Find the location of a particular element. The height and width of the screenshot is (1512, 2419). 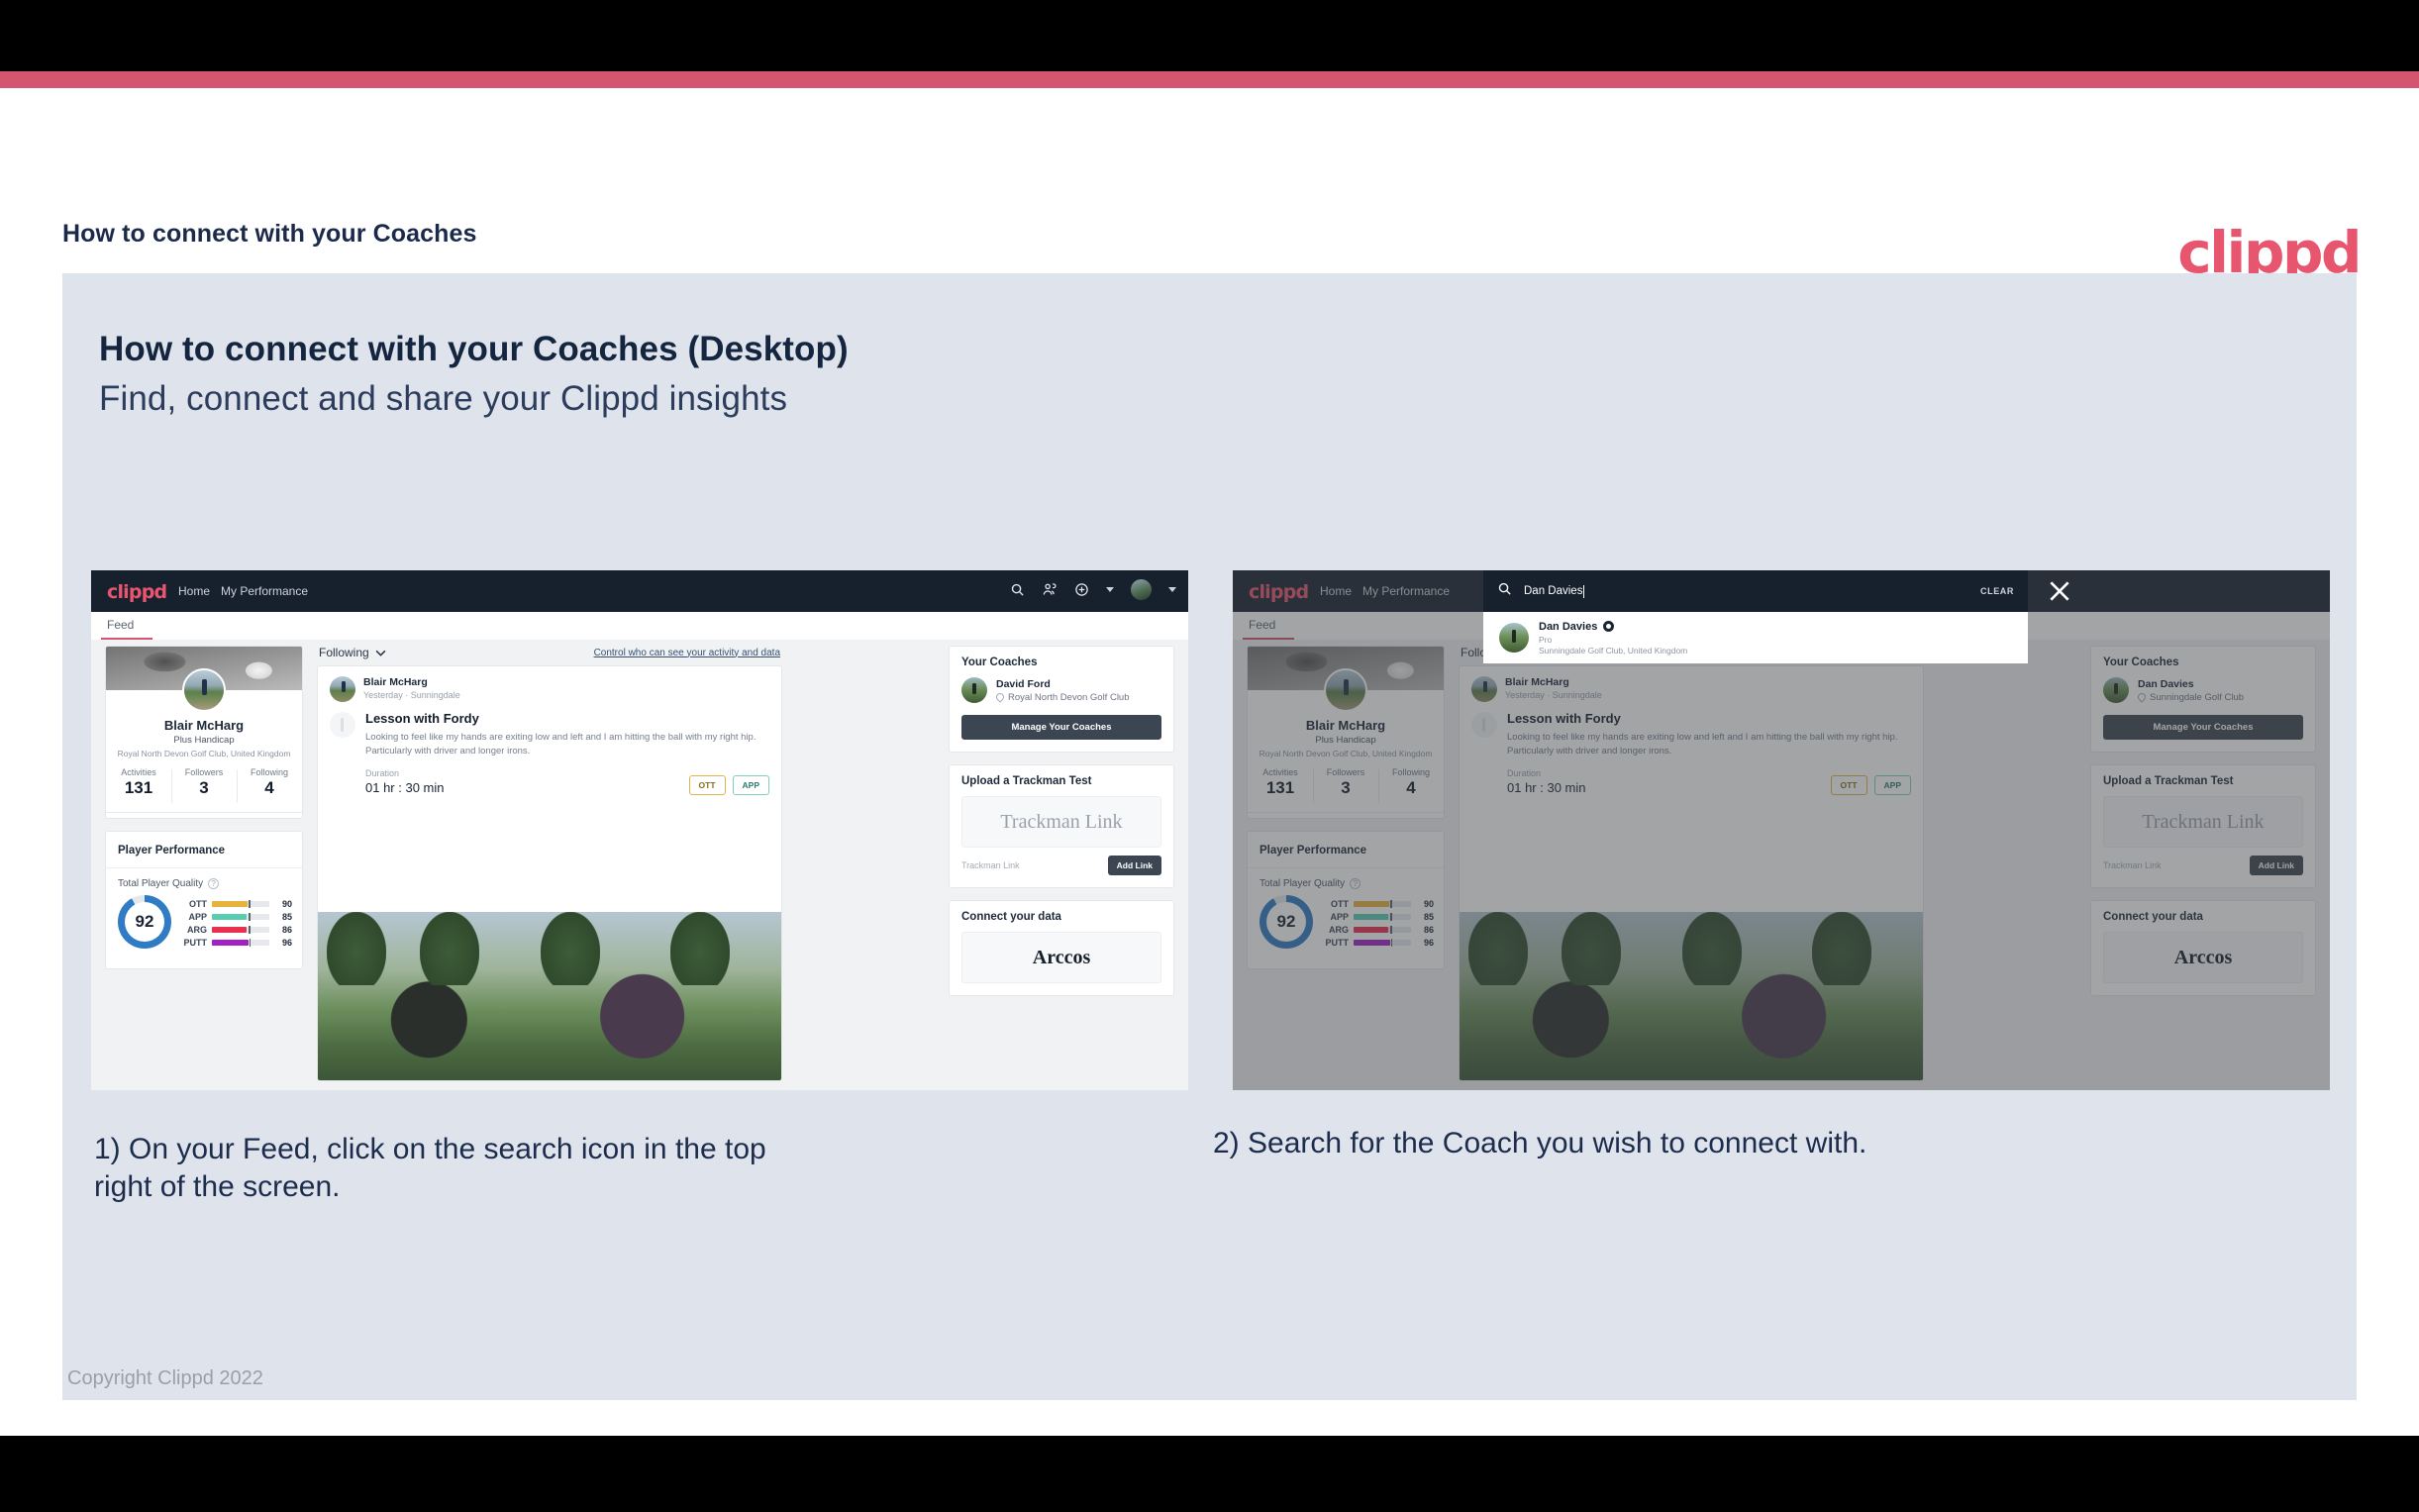

tpq-row: Total Player Quality ? is located at coordinates (204, 878).